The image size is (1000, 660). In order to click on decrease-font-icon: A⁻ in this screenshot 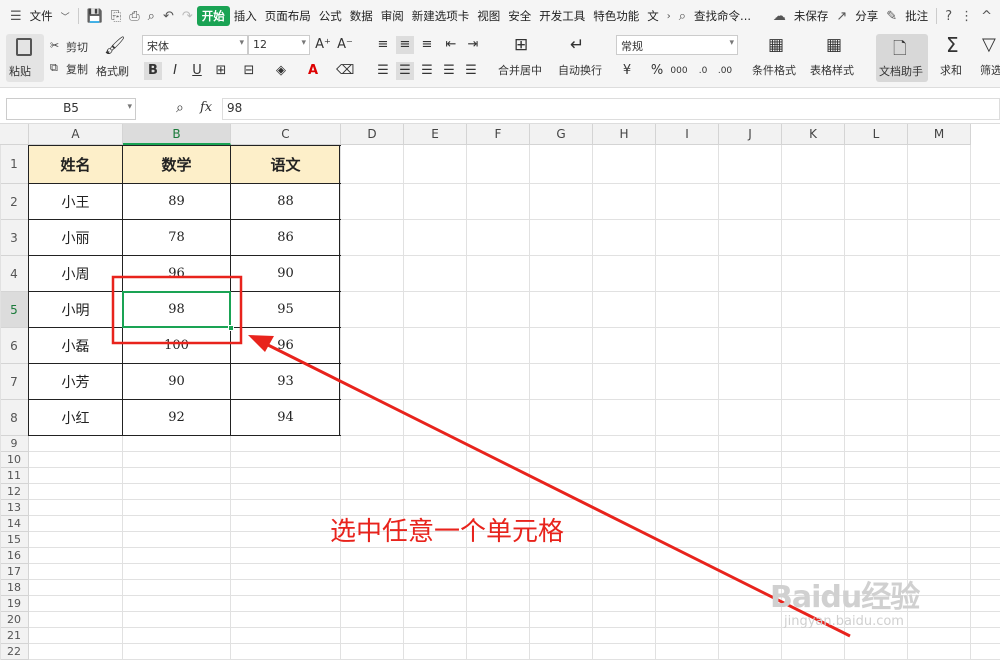, I will do `click(345, 45)`.